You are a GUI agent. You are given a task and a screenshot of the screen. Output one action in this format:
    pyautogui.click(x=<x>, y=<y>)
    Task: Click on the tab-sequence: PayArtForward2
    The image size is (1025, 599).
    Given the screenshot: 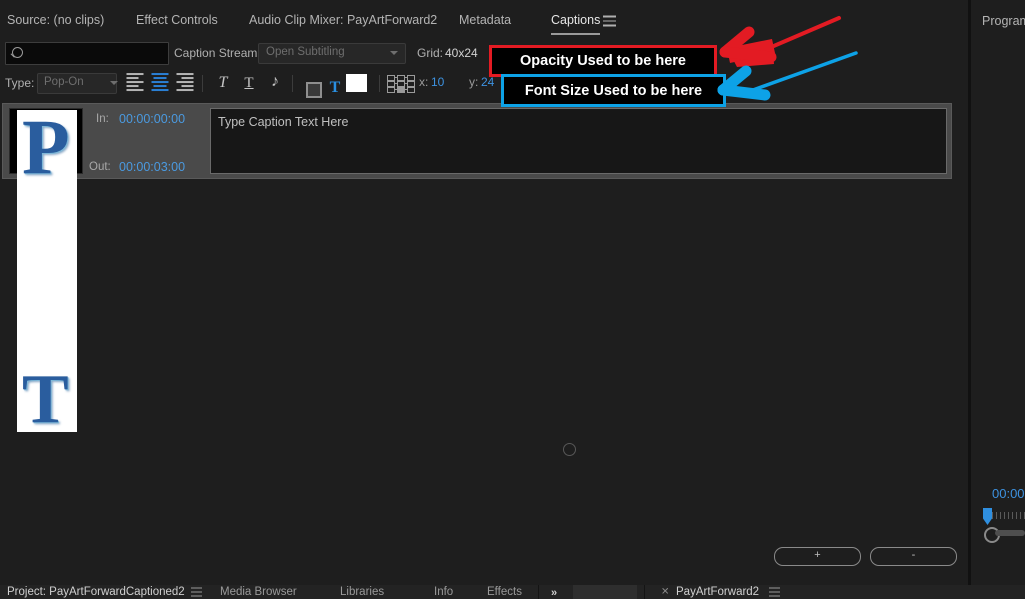 What is the action you would take?
    pyautogui.click(x=717, y=592)
    